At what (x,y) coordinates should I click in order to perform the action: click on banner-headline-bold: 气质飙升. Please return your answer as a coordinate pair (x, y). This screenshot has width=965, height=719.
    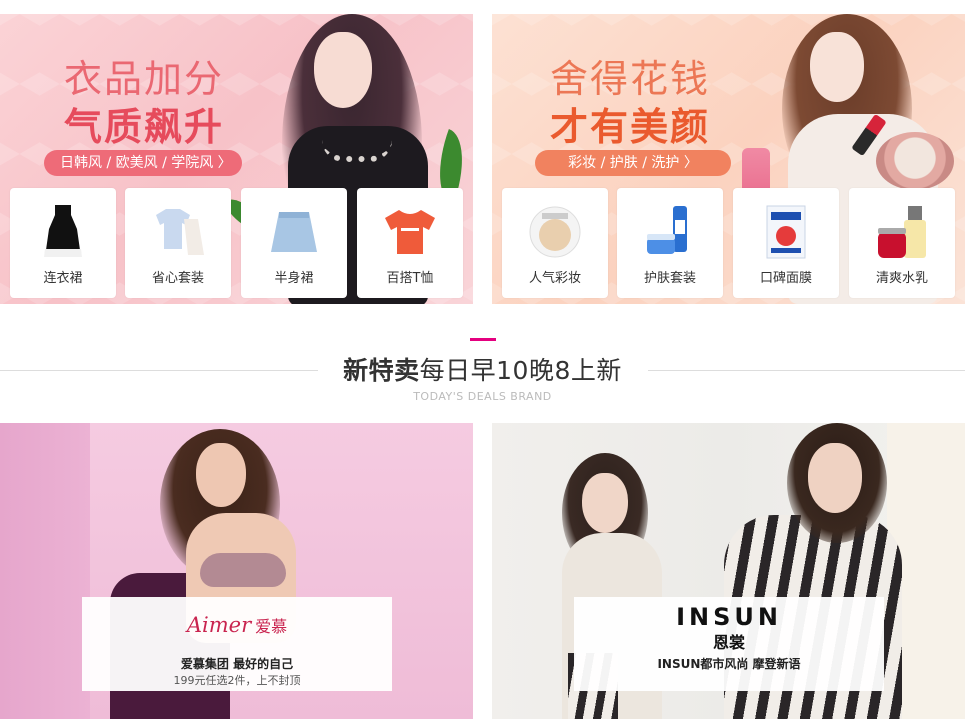
    Looking at the image, I should click on (144, 127).